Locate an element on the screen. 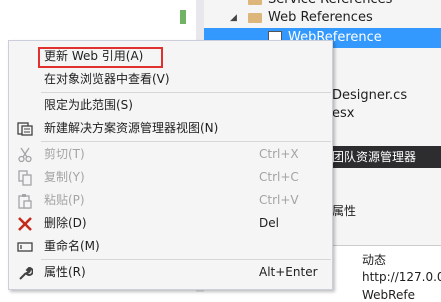  tree-item-web-references: ◢ Web References is located at coordinates (322, 18).